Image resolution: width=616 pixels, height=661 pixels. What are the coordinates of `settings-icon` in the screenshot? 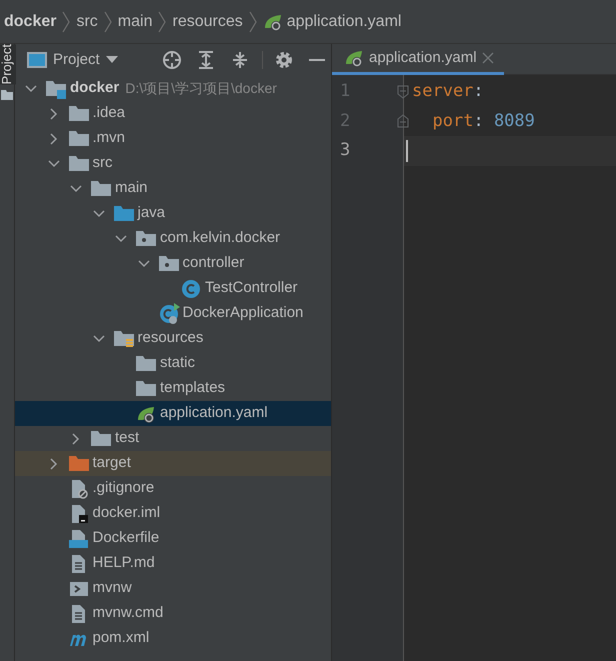 It's located at (284, 60).